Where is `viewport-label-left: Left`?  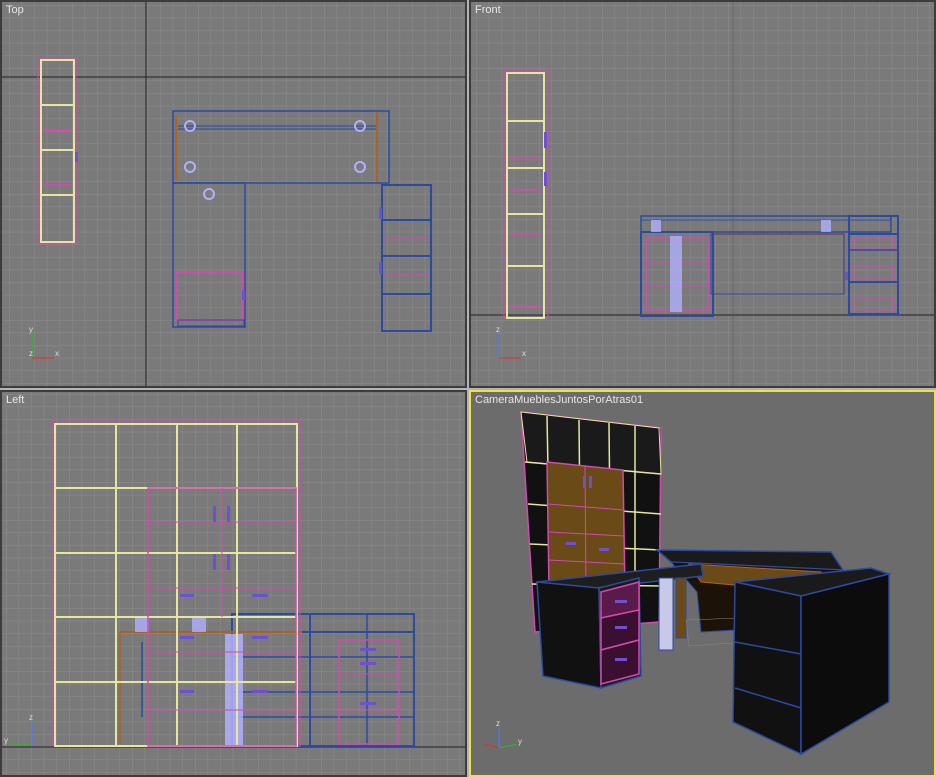
viewport-label-left: Left is located at coordinates (15, 400).